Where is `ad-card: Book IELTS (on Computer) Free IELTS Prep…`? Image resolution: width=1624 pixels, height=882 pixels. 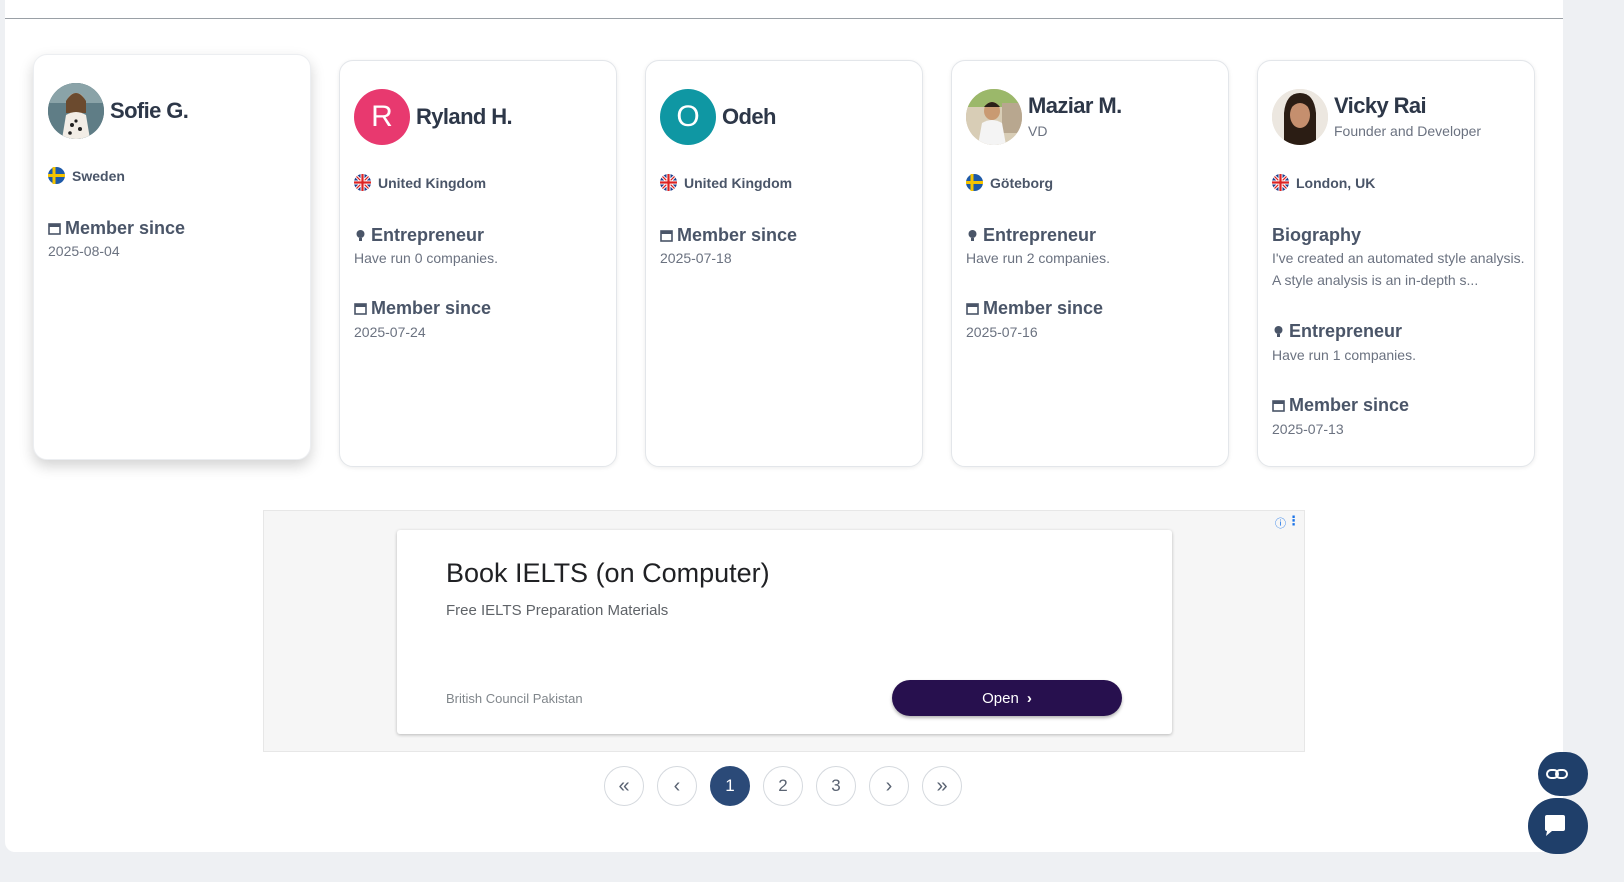 ad-card: Book IELTS (on Computer) Free IELTS Prep… is located at coordinates (784, 632).